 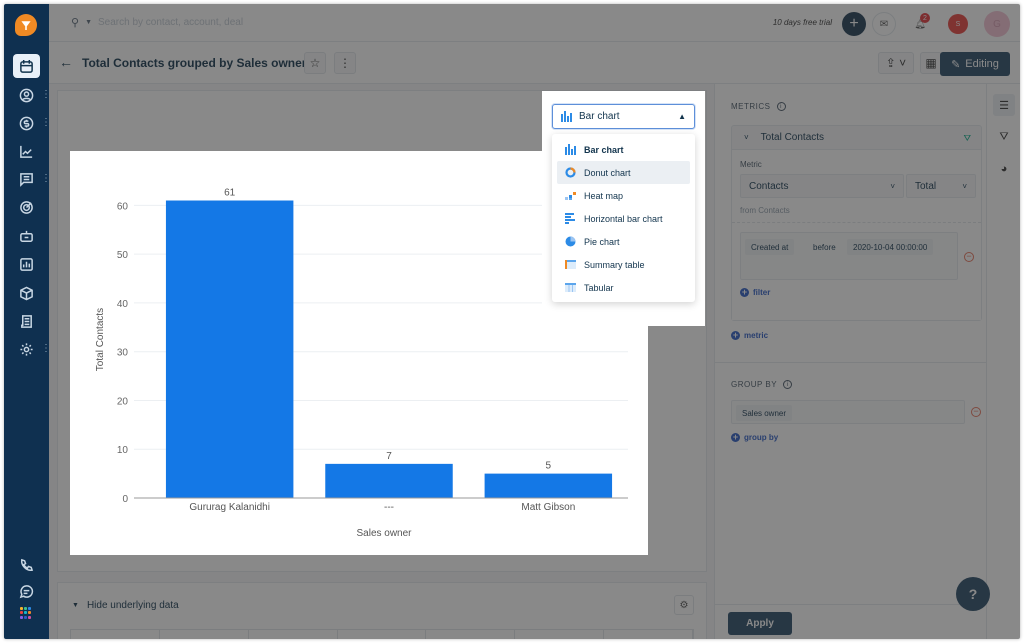 I want to click on y-tick-label: 30, so click(x=123, y=353).